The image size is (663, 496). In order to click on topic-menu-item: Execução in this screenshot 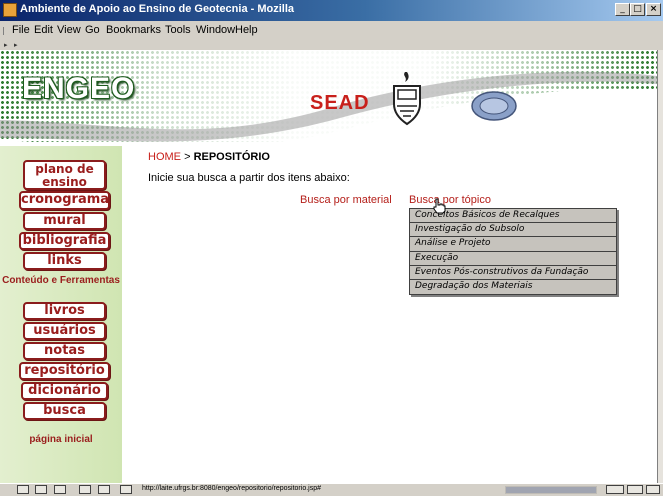, I will do `click(513, 259)`.